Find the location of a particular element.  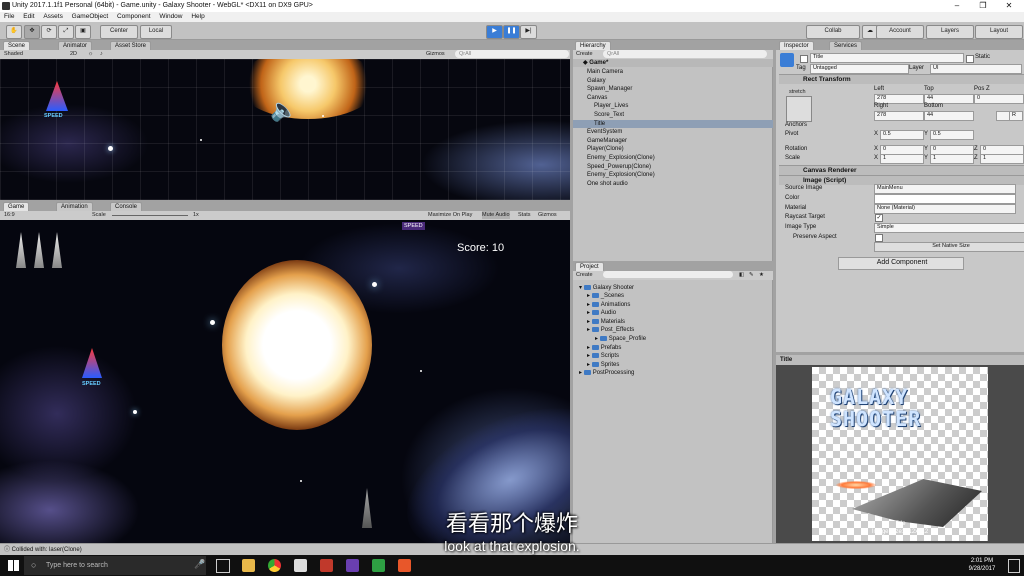

scale-slider is located at coordinates (150, 215).